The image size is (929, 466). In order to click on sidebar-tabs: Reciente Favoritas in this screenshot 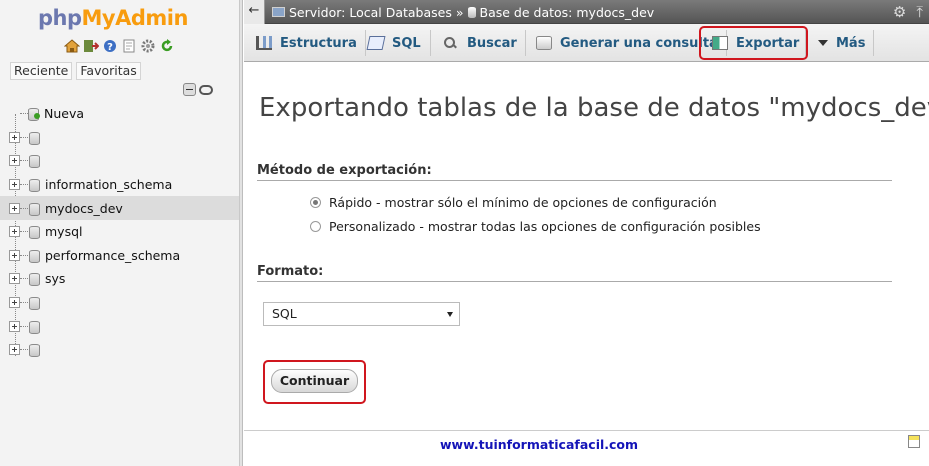, I will do `click(75, 71)`.